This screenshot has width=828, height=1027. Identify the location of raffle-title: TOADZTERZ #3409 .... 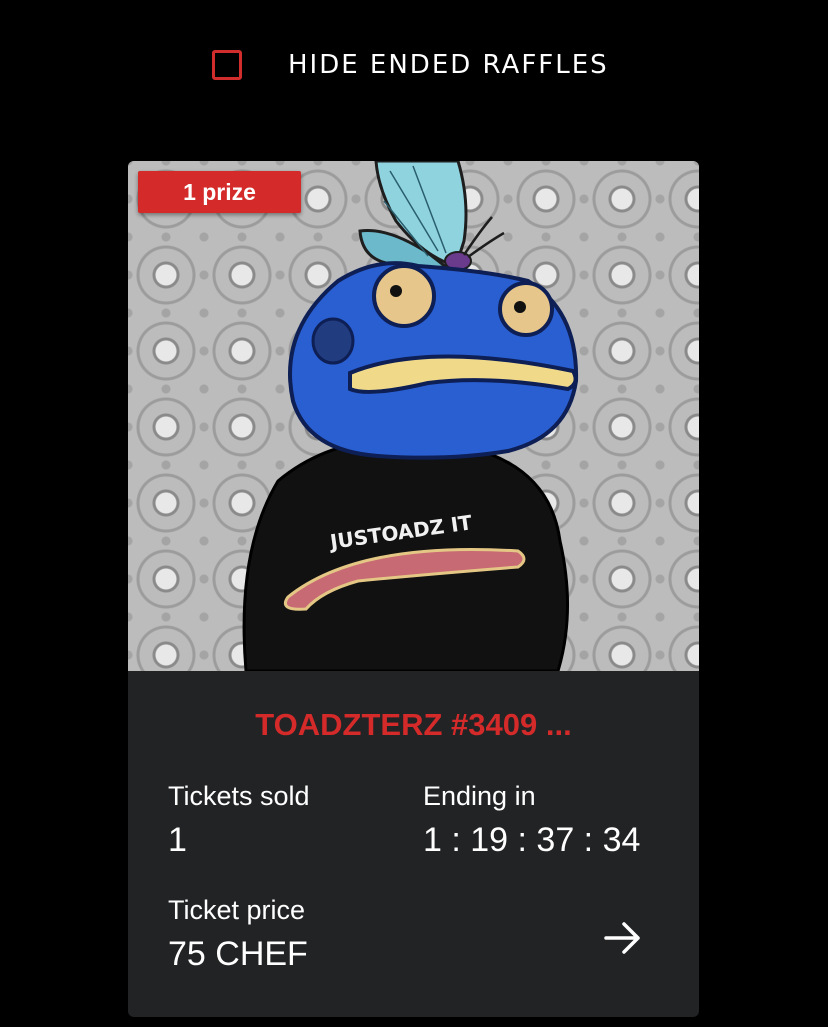
(413, 725).